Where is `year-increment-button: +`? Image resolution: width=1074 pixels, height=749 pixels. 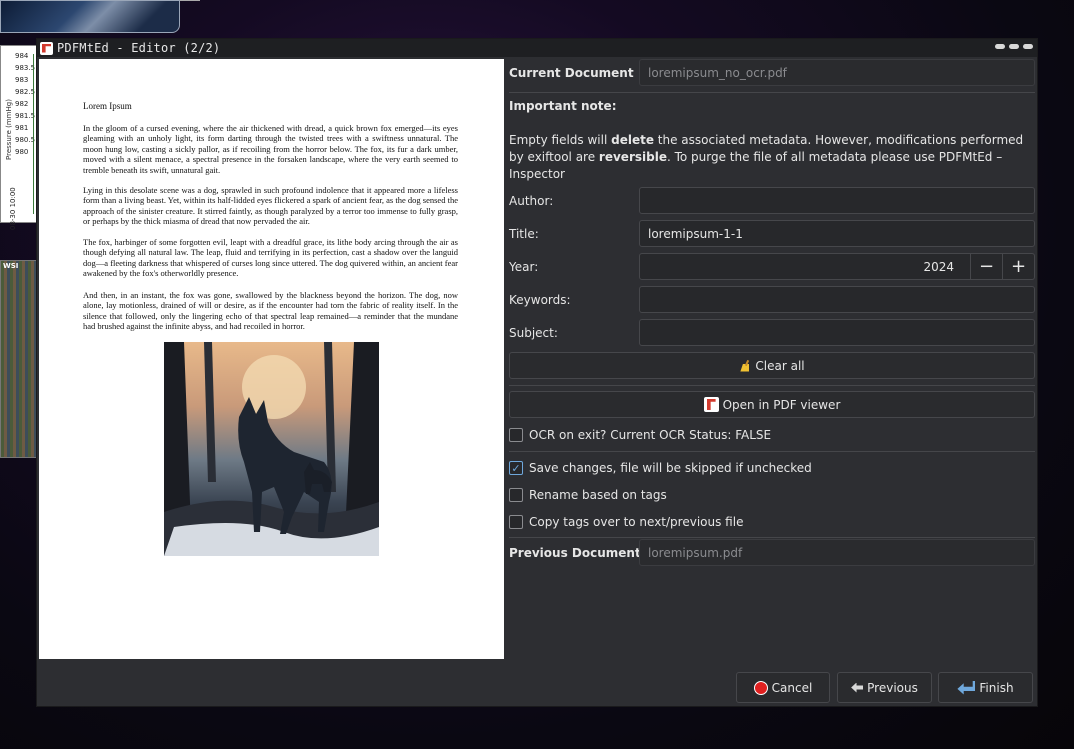 year-increment-button: + is located at coordinates (1018, 266).